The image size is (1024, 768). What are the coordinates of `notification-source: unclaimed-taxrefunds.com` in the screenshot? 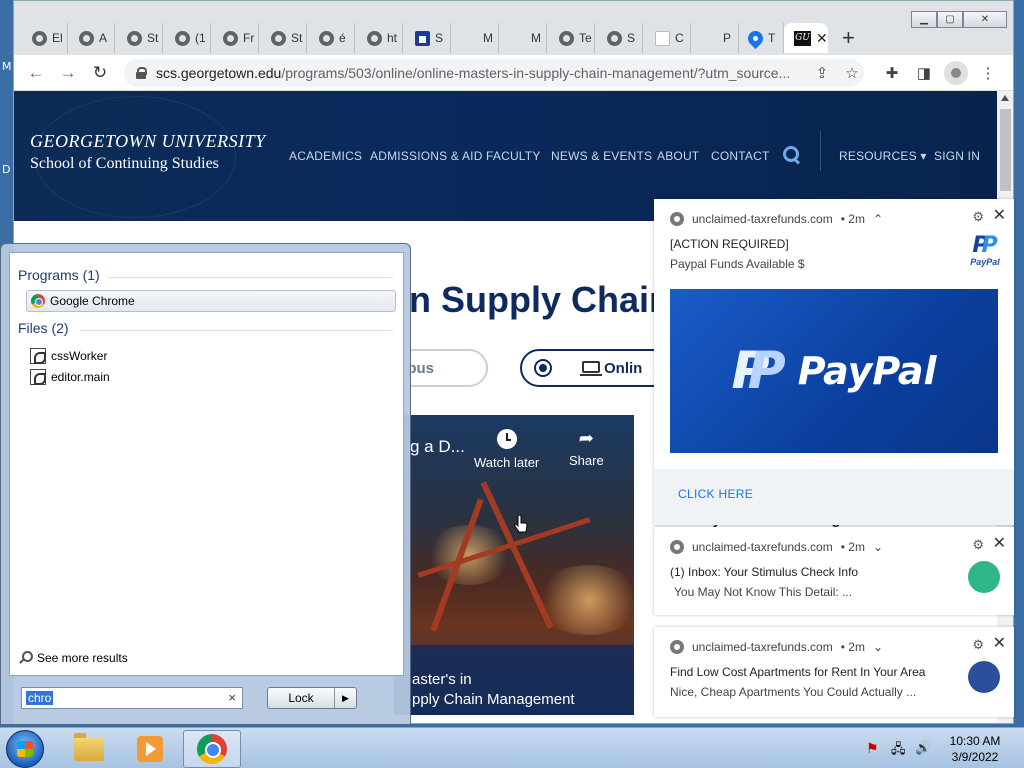 It's located at (762, 219).